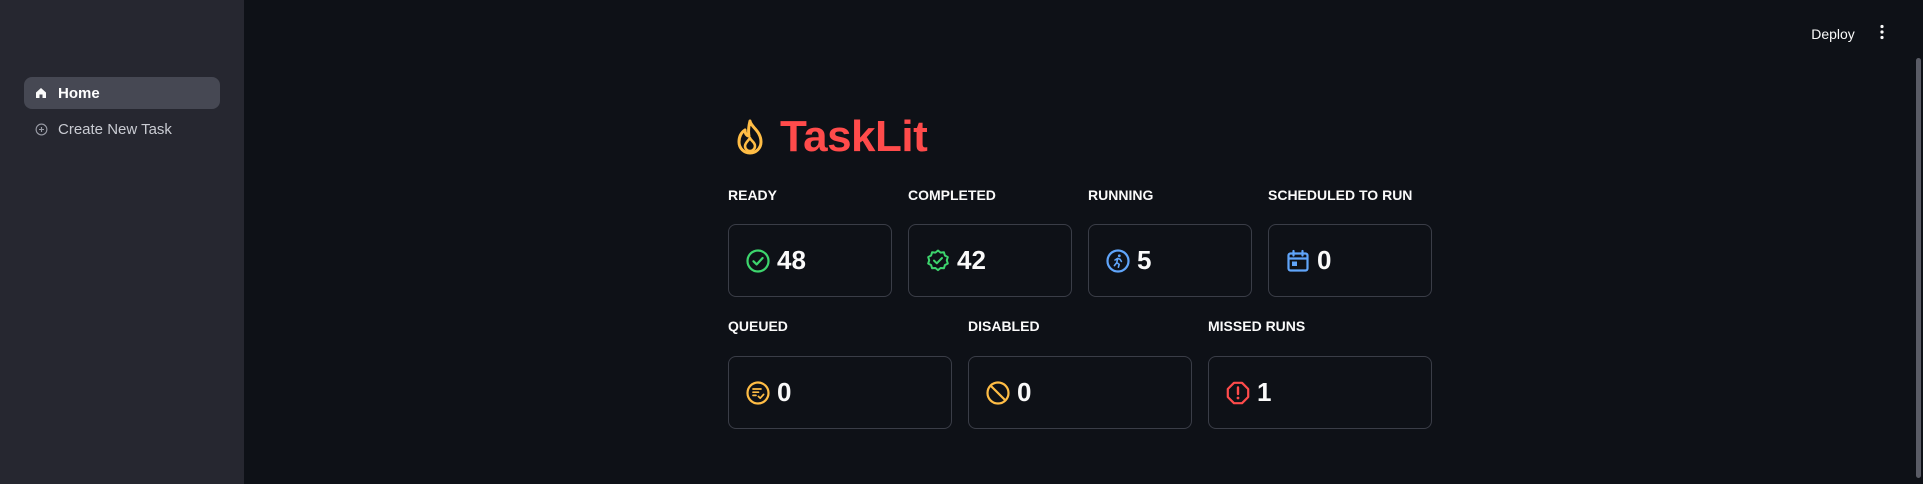 Image resolution: width=1923 pixels, height=484 pixels. I want to click on sidebar-nav: Home Create New Task, so click(122, 113).